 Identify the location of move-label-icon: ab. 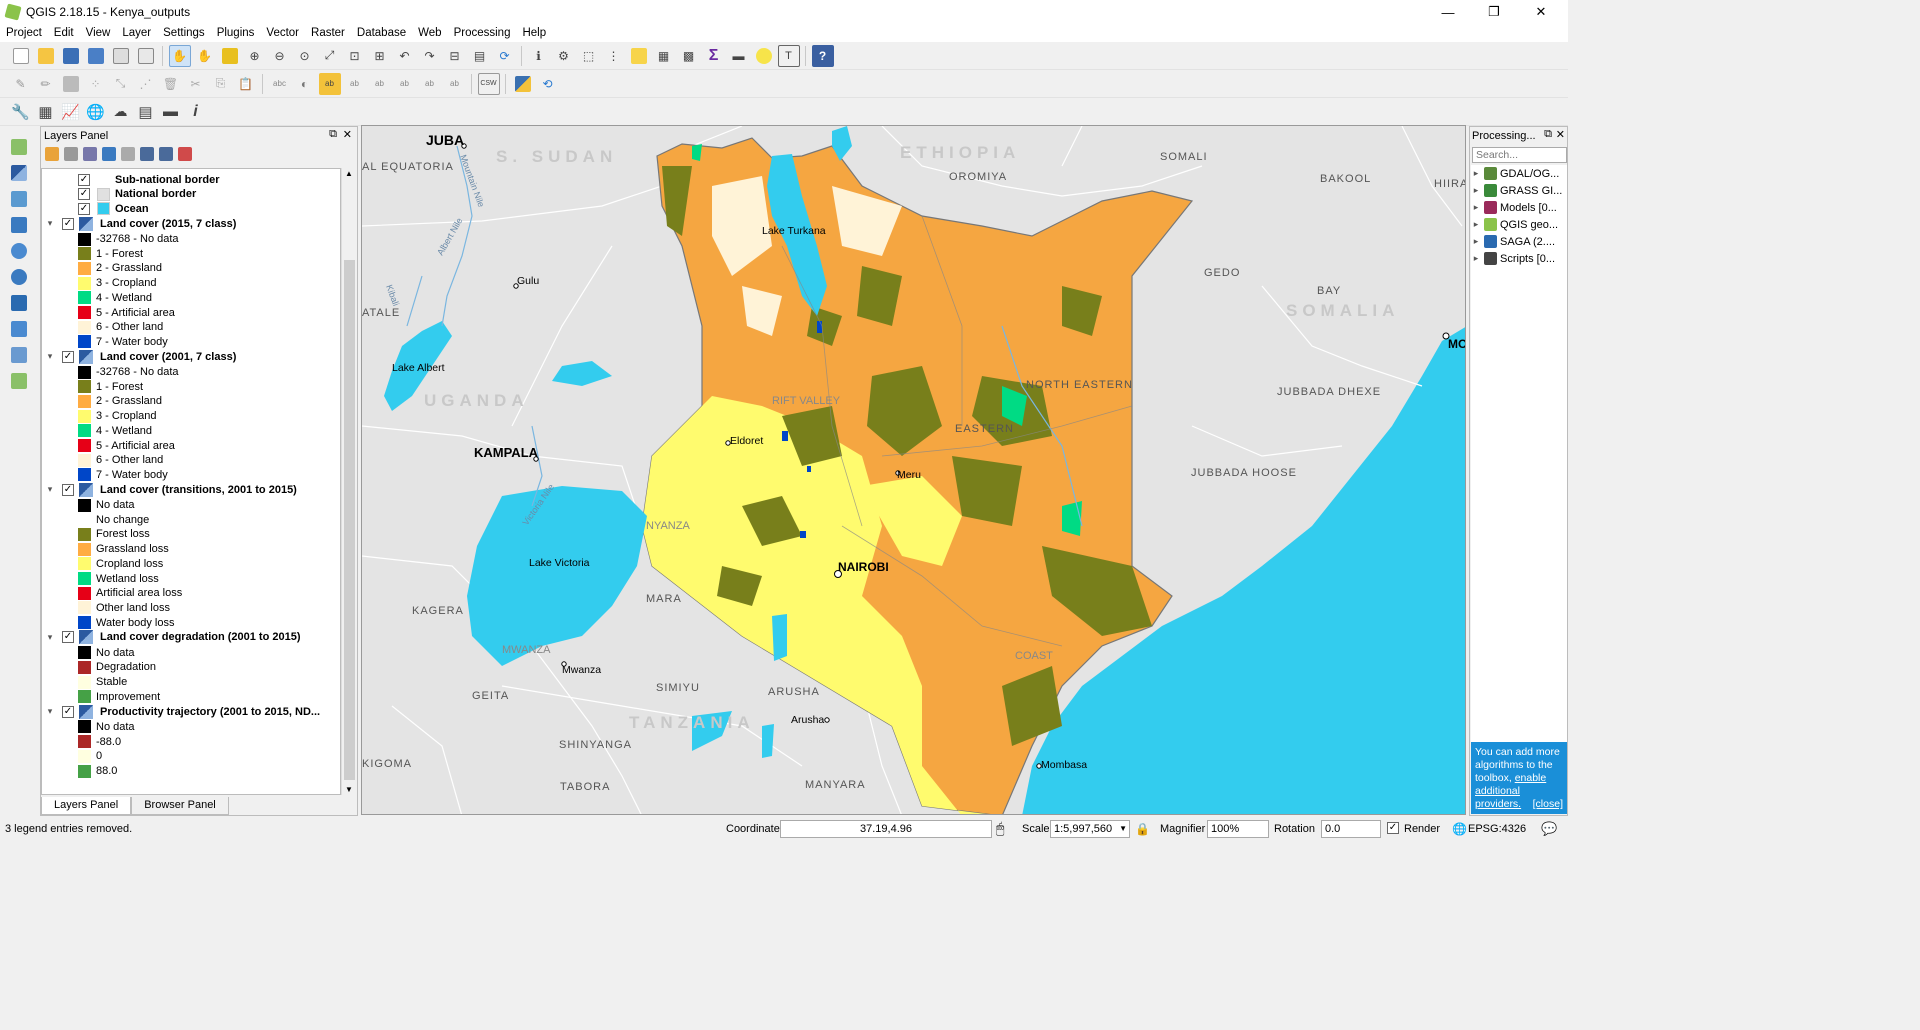
(405, 84).